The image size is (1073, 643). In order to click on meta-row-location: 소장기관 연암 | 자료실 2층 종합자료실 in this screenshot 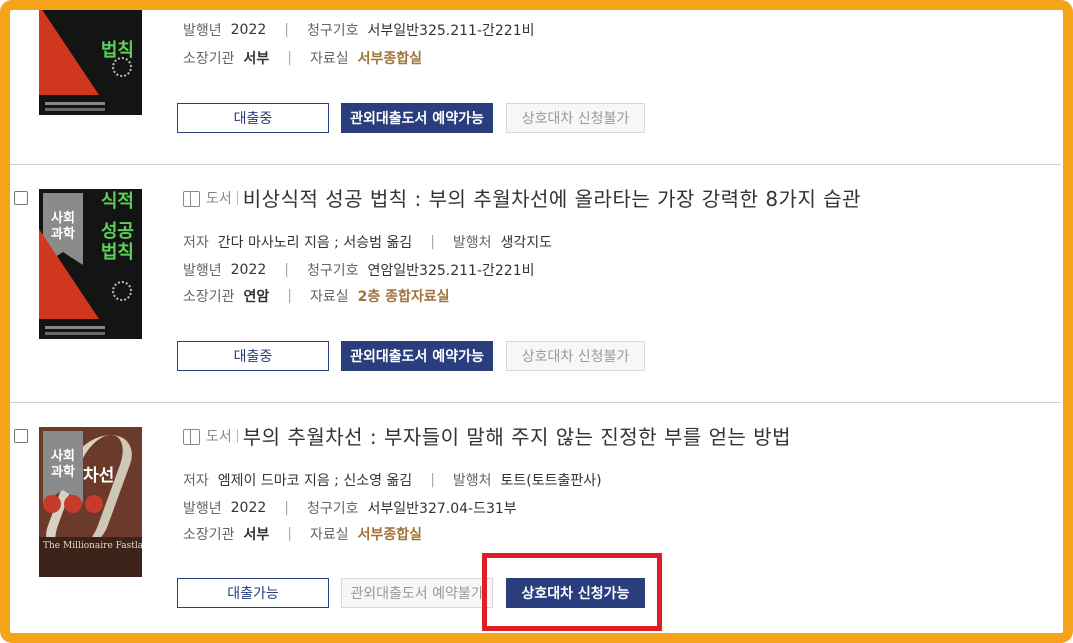, I will do `click(316, 296)`.